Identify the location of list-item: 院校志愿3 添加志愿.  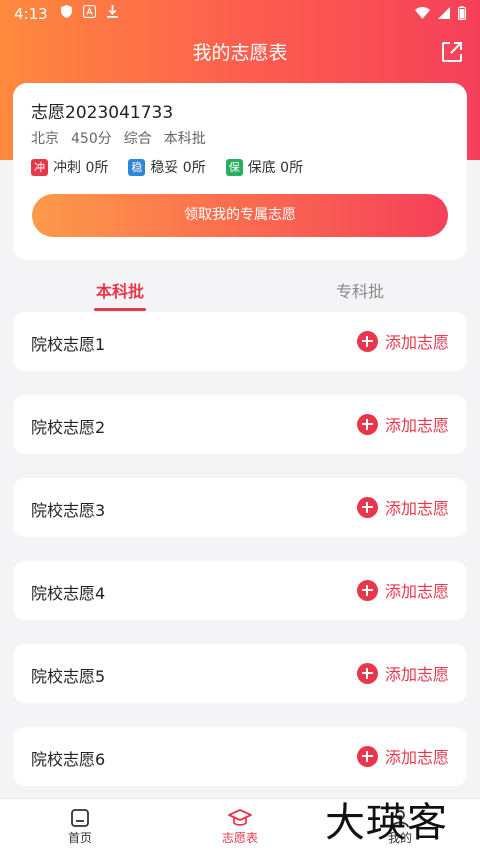
(240, 507).